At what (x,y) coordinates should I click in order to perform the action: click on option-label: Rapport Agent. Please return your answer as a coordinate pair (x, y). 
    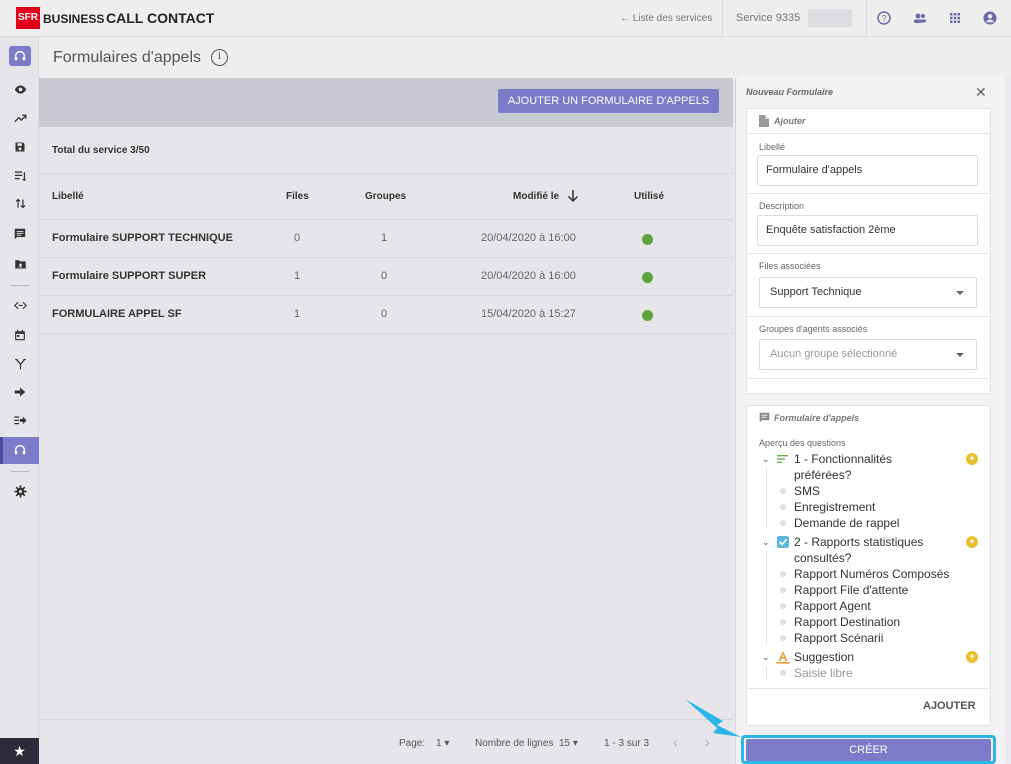
    Looking at the image, I should click on (832, 606).